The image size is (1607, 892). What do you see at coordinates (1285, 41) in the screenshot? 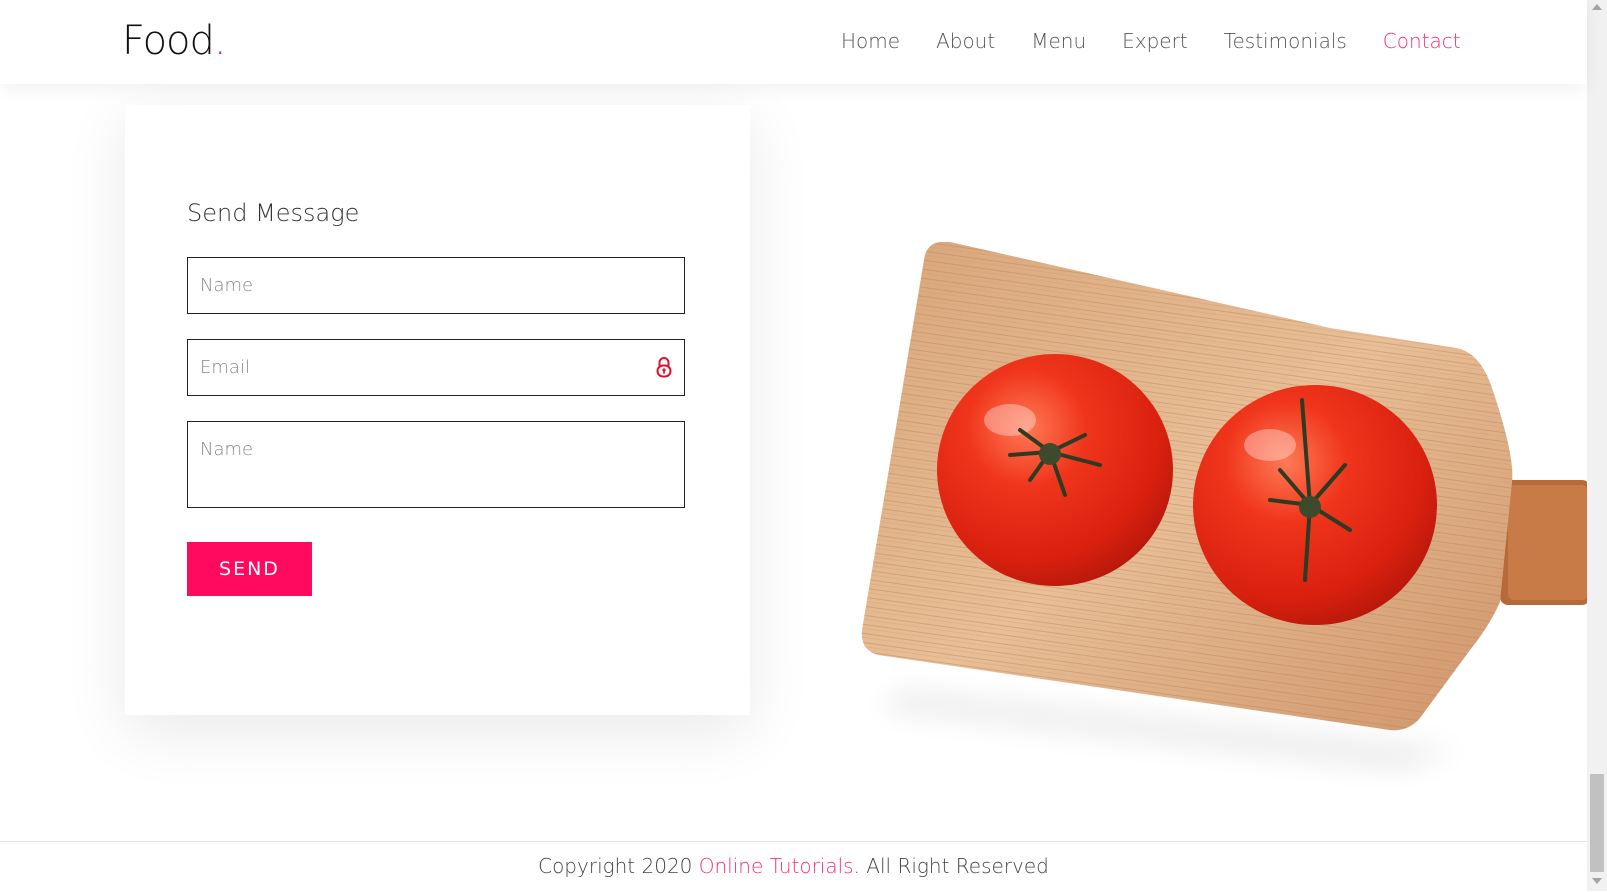
I see `nav-testimonials: Testimonials` at bounding box center [1285, 41].